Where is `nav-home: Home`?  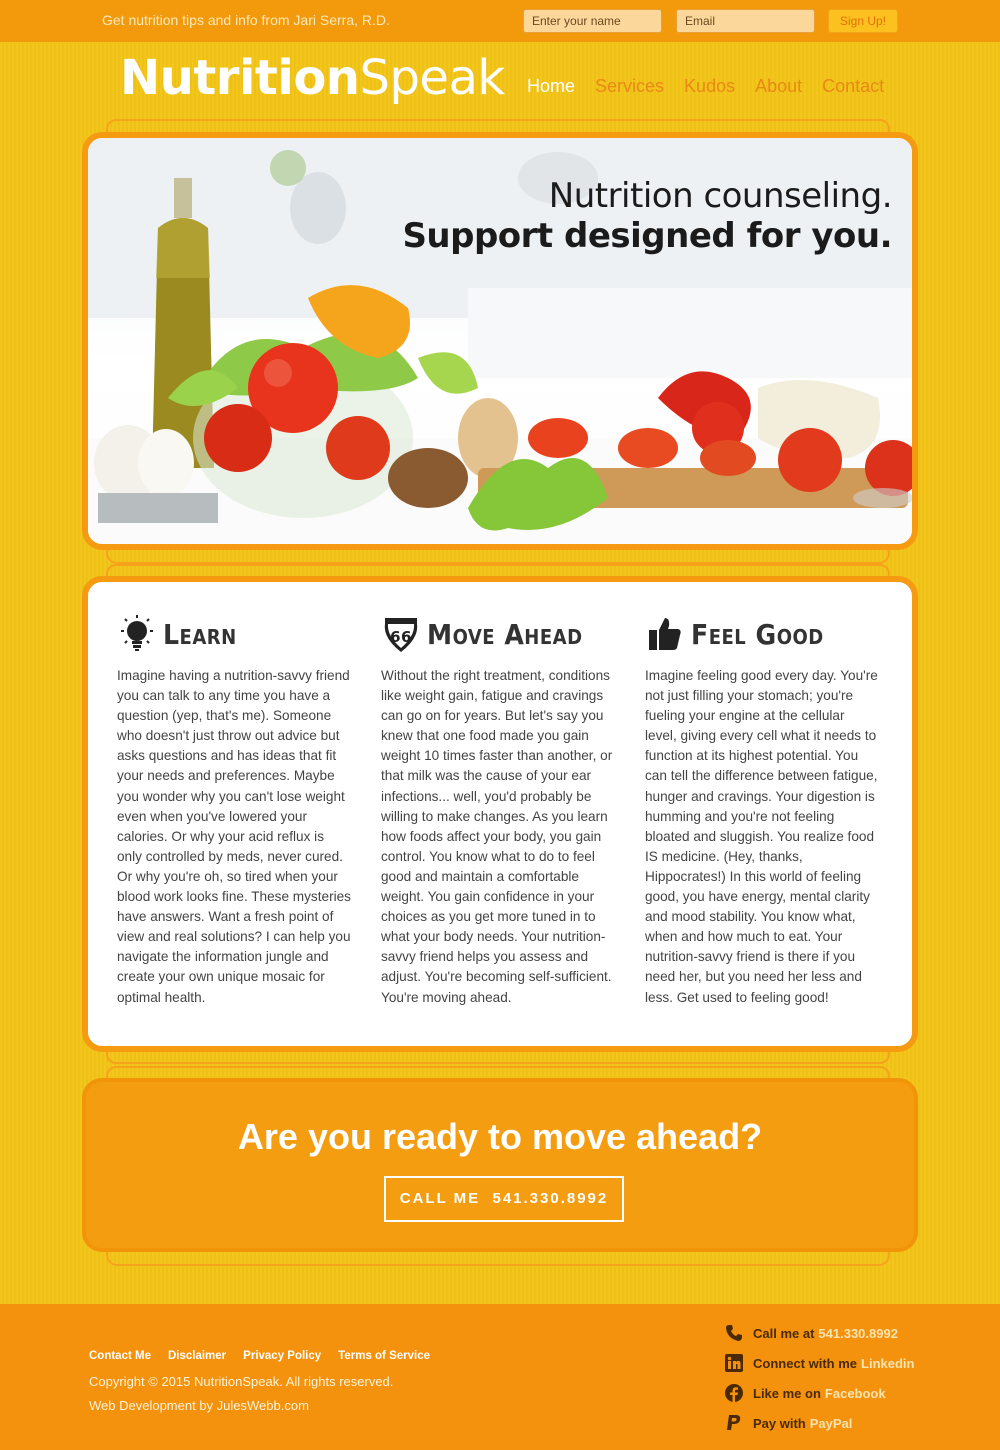 nav-home: Home is located at coordinates (551, 86).